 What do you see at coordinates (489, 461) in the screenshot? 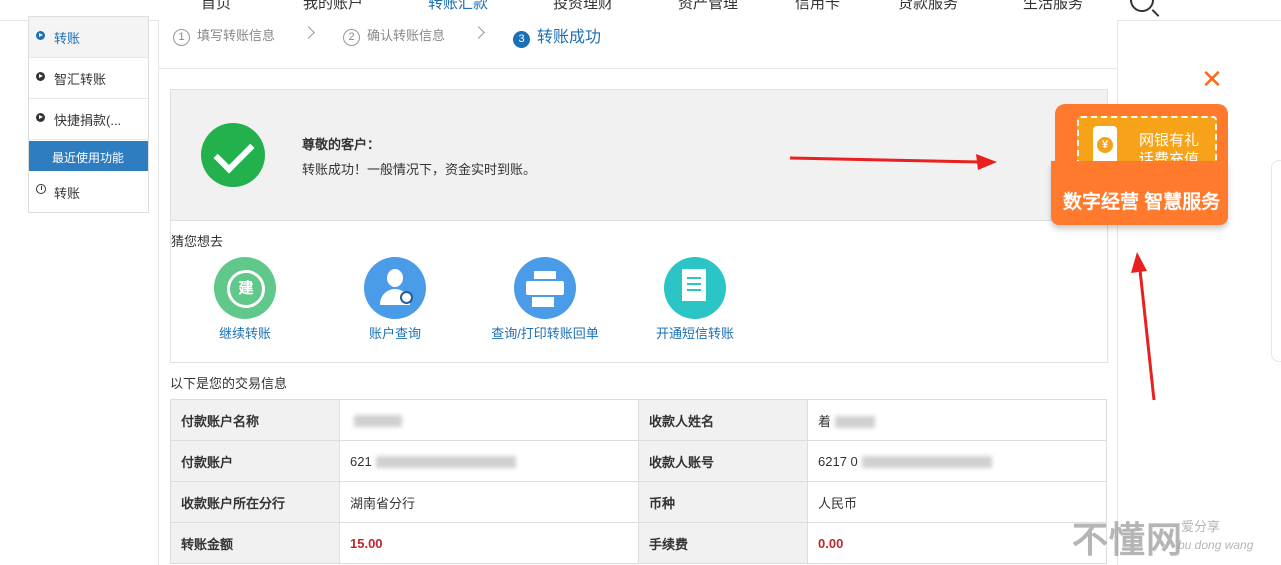
I see `payer-account-value: 621` at bounding box center [489, 461].